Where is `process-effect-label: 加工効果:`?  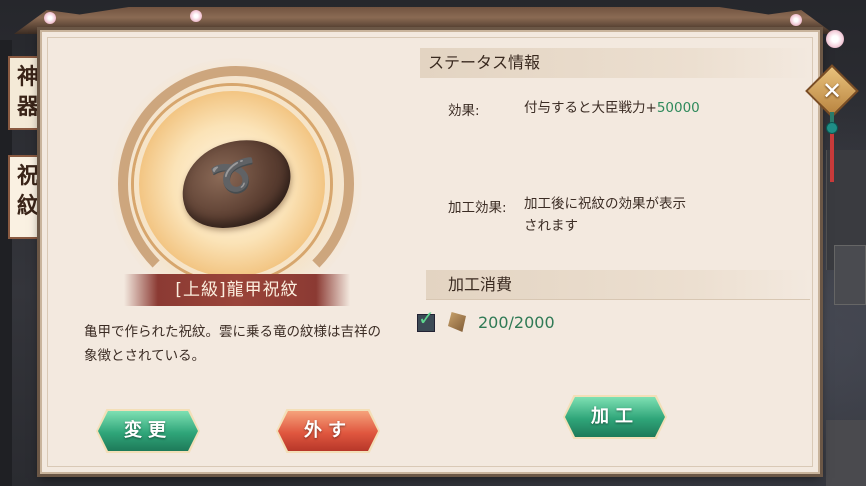 process-effect-label: 加工効果: is located at coordinates (477, 208).